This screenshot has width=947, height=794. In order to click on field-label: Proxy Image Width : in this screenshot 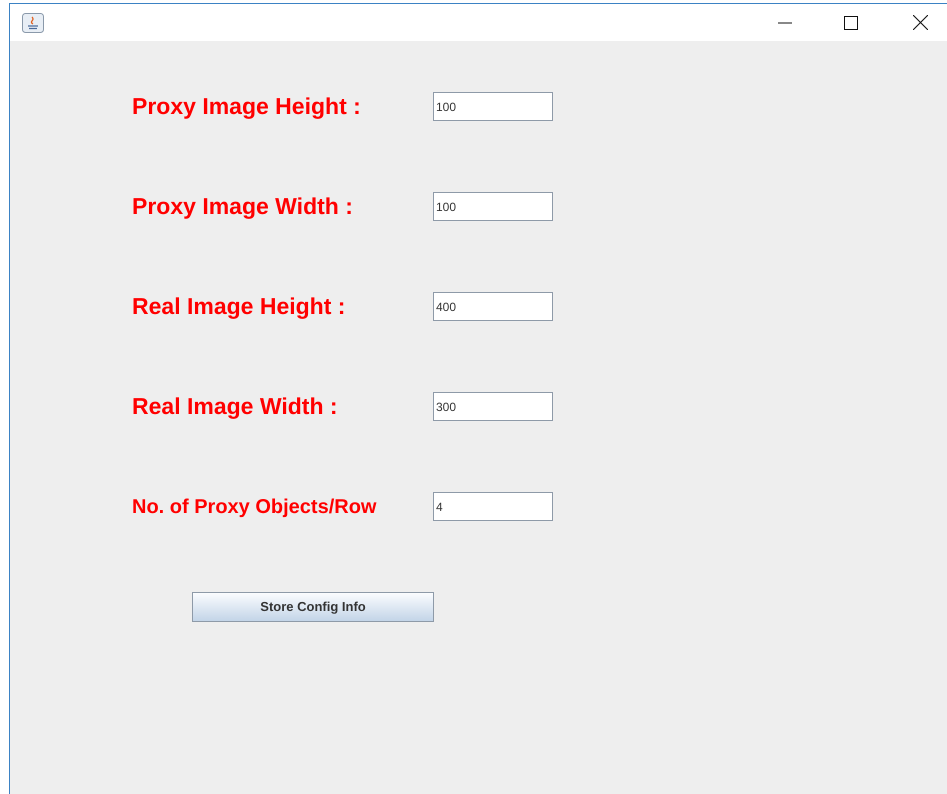, I will do `click(243, 207)`.